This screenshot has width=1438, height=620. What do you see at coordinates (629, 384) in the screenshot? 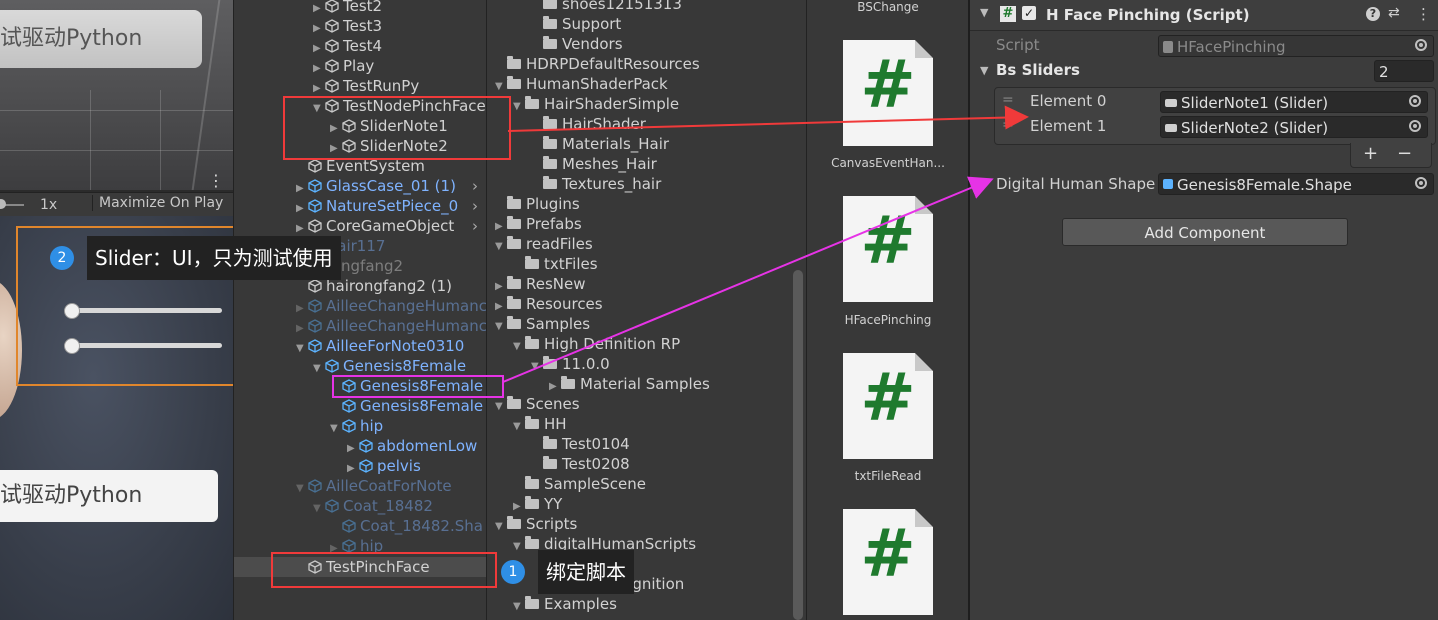
I see `project-folder-item: ▶ Material Samples` at bounding box center [629, 384].